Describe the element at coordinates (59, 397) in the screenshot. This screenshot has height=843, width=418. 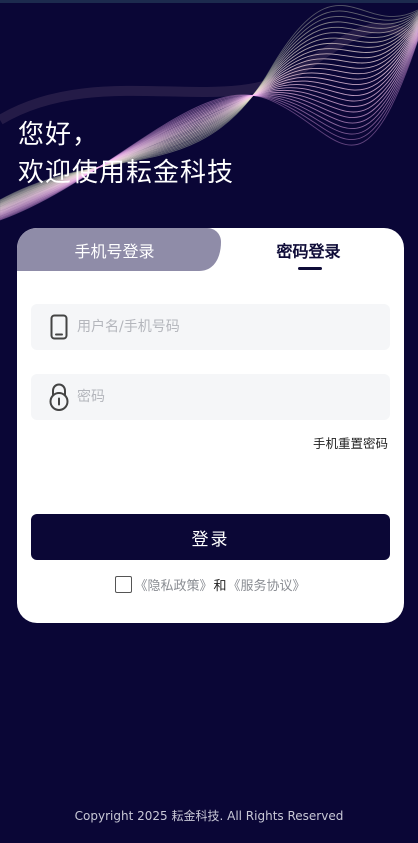
I see `lock-icon` at that location.